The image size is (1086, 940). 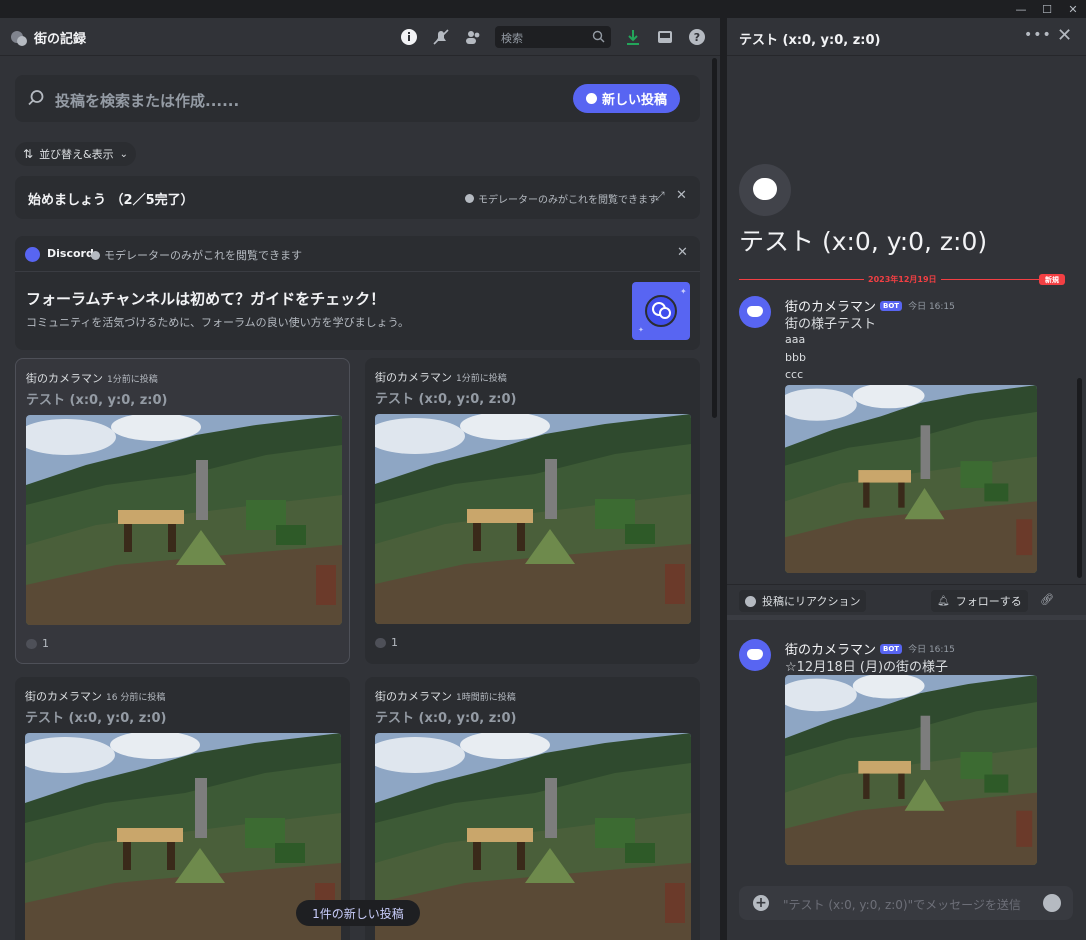 I want to click on new-post-label: 新しい投稿, so click(x=634, y=100).